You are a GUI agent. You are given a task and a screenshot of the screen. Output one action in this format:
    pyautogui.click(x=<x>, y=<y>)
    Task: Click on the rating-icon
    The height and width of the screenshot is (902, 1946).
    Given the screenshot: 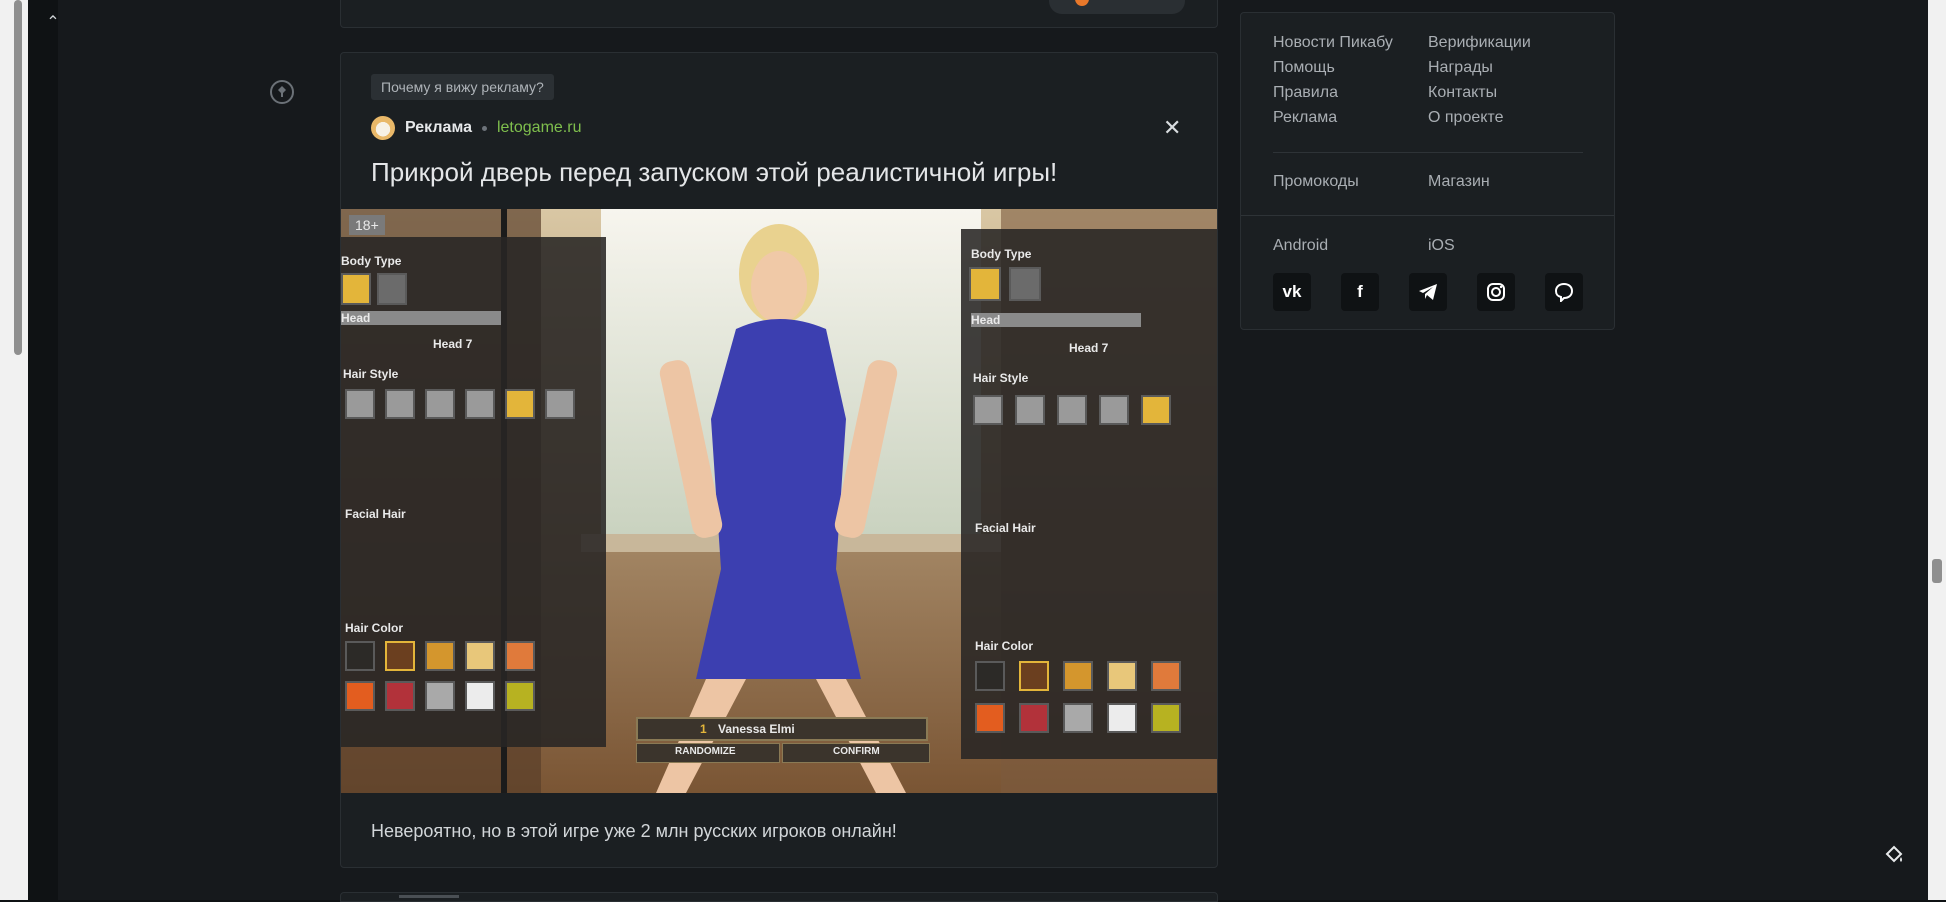 What is the action you would take?
    pyautogui.click(x=1082, y=3)
    